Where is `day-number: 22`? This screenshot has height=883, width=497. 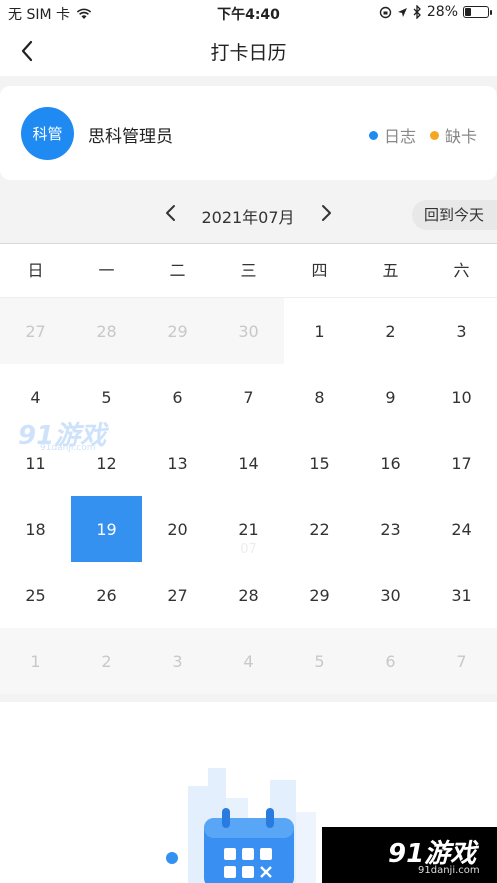 day-number: 22 is located at coordinates (319, 529).